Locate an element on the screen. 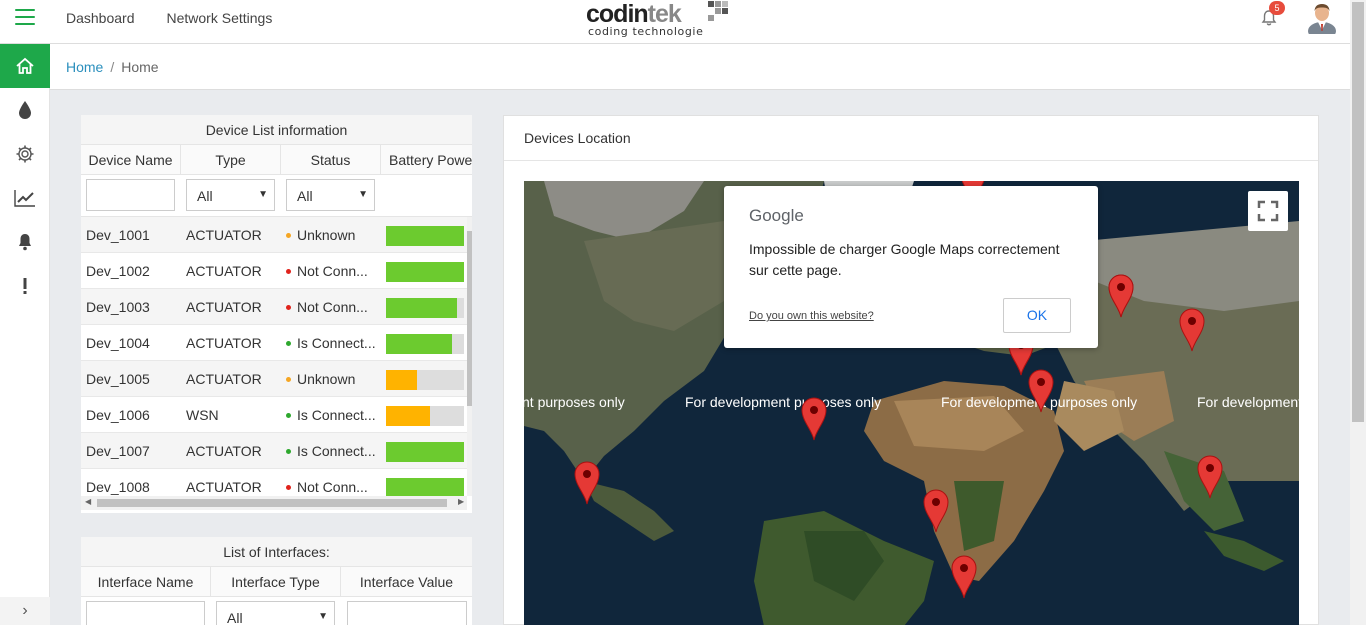  sidebar-item-alerts is located at coordinates (25, 286).